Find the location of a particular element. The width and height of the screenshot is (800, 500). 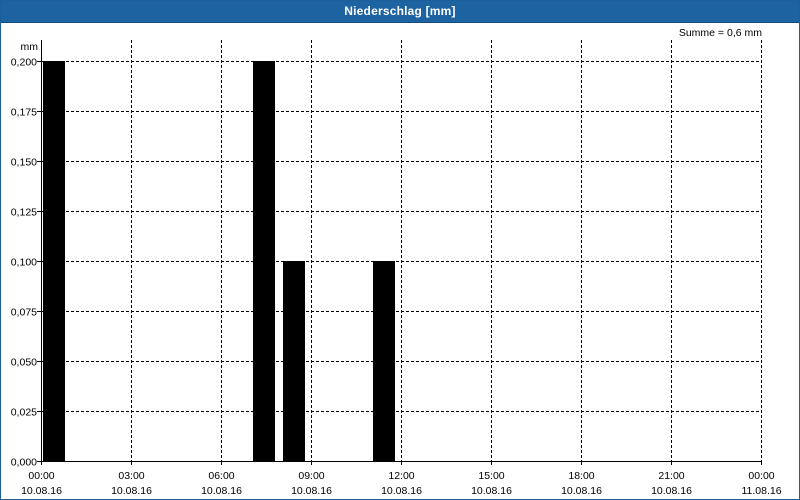

y-tick-label: 0,075 is located at coordinates (24, 313).